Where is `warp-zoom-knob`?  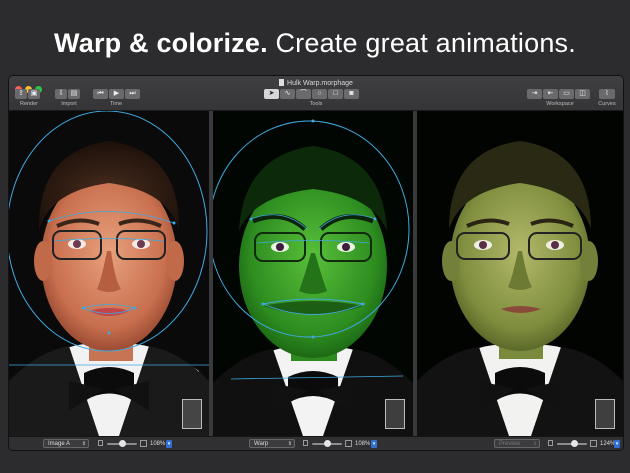 warp-zoom-knob is located at coordinates (327, 443).